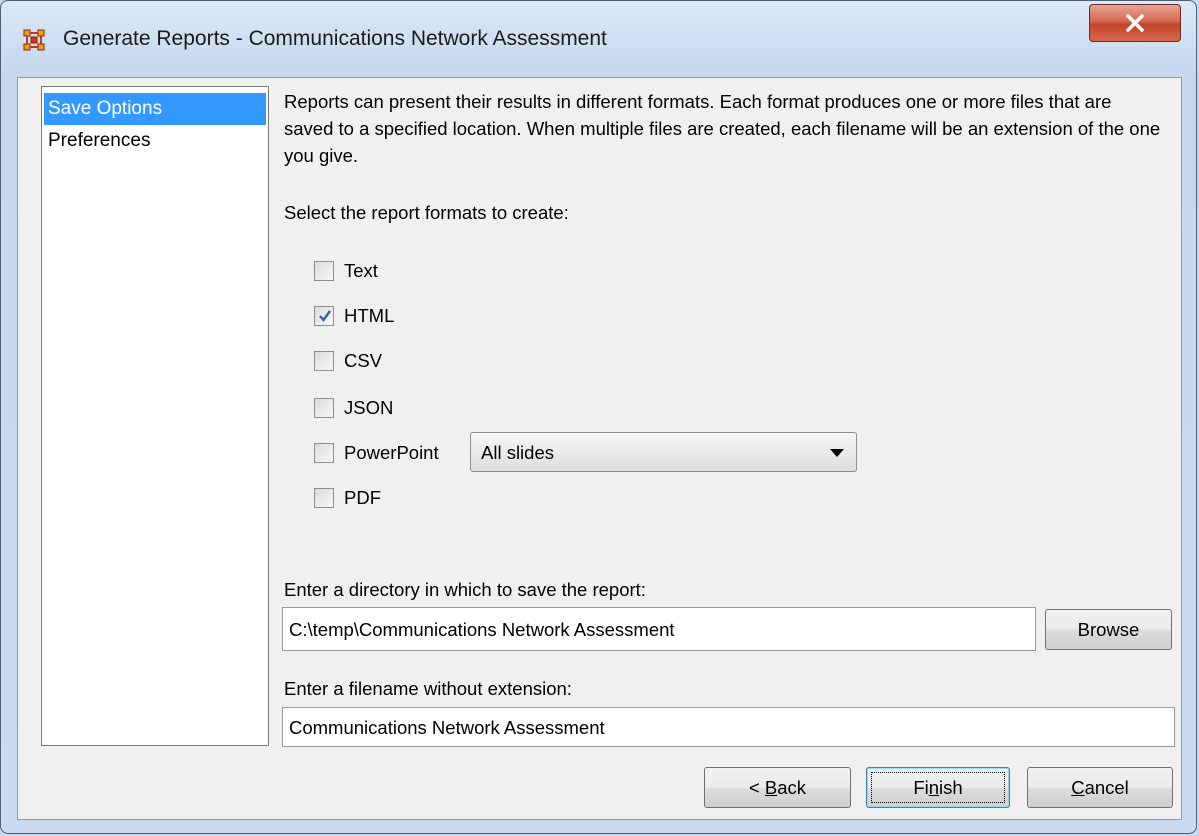  I want to click on text-checkbox, so click(324, 271).